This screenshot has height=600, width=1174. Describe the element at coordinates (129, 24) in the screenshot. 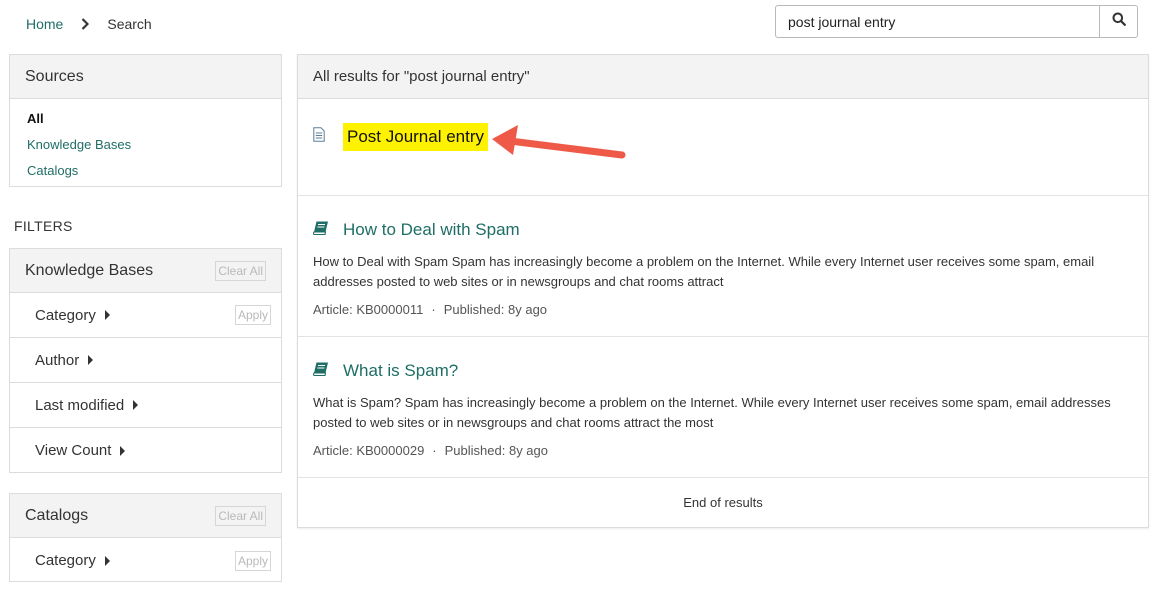

I see `breadcrumb-current: Search` at that location.